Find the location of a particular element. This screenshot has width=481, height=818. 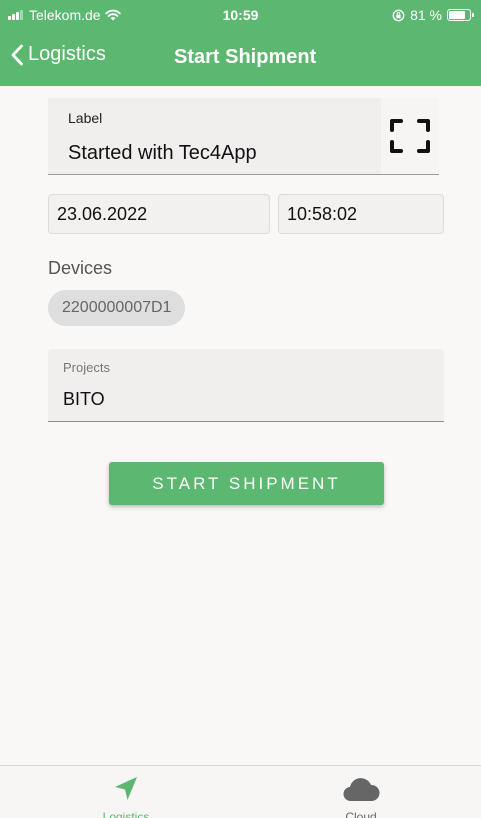

scan-button is located at coordinates (410, 136).